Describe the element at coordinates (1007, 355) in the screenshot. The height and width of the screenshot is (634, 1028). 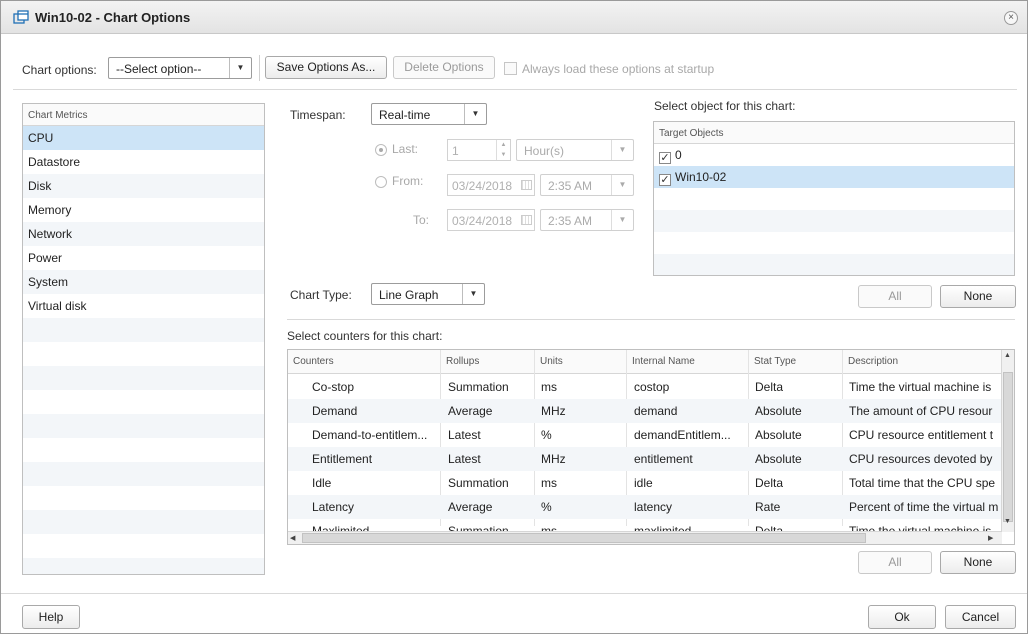
I see `scroll-up-icon: ▲` at that location.